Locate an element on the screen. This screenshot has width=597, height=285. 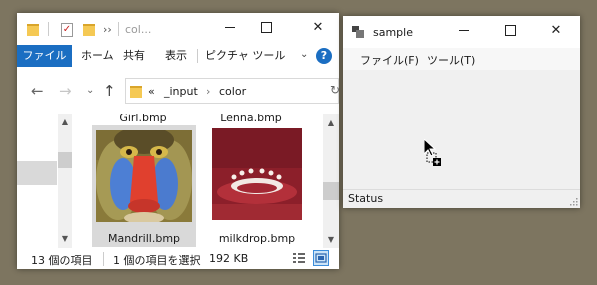
properties-icon: ✓ is located at coordinates (67, 30).